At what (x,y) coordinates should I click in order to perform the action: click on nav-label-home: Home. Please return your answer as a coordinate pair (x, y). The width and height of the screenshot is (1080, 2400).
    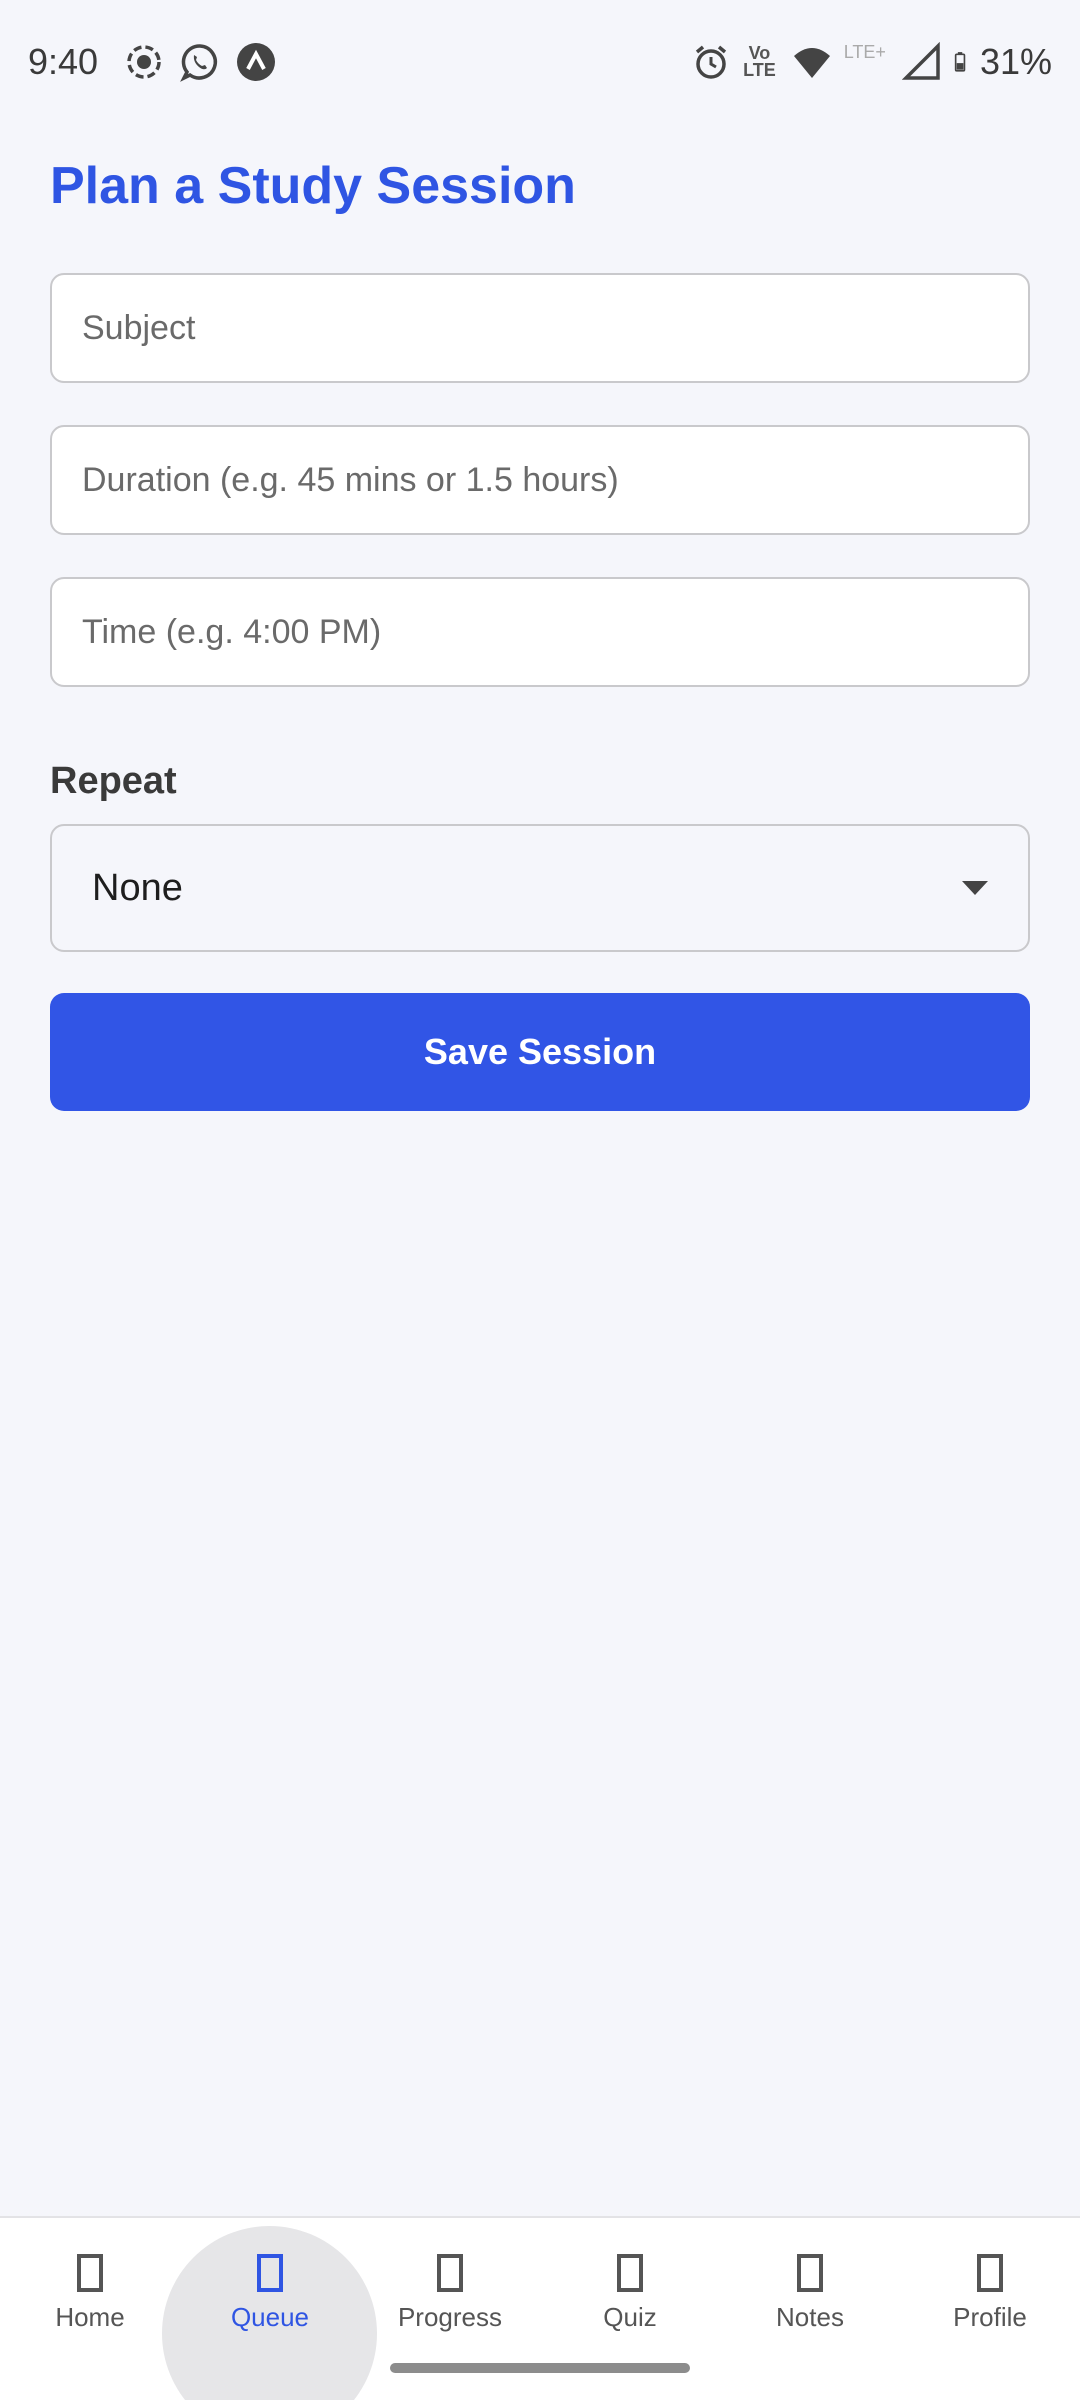
    Looking at the image, I should click on (90, 2317).